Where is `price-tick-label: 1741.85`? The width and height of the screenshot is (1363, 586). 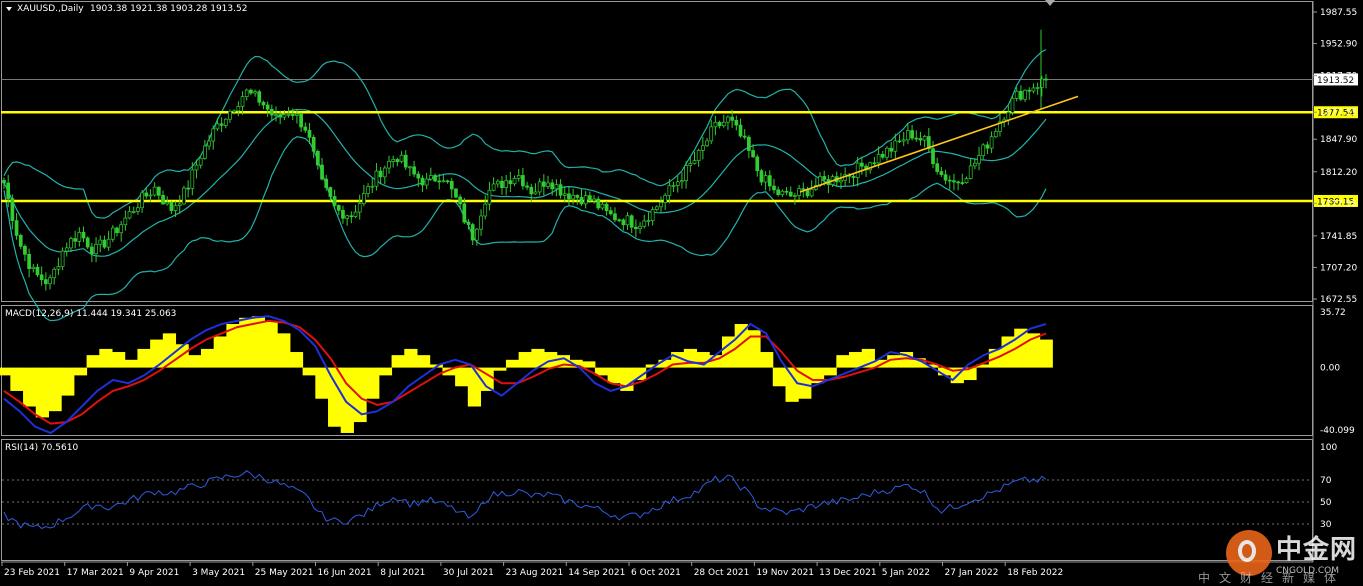
price-tick-label: 1741.85 is located at coordinates (1338, 237).